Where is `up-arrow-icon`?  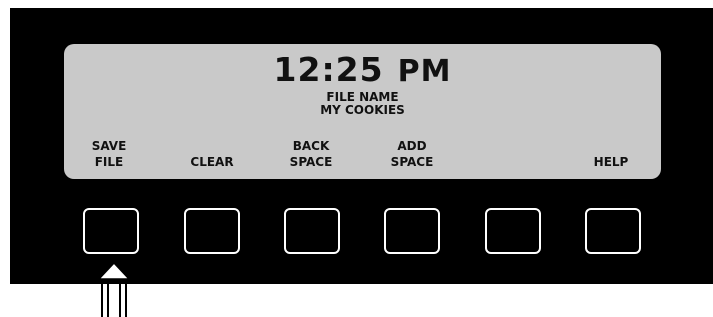 up-arrow-icon is located at coordinates (114, 289).